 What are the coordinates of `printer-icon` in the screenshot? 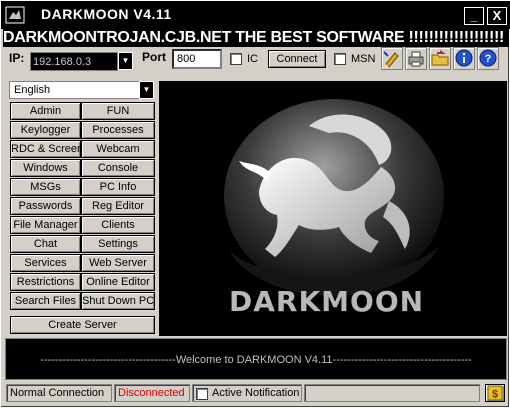 It's located at (416, 59).